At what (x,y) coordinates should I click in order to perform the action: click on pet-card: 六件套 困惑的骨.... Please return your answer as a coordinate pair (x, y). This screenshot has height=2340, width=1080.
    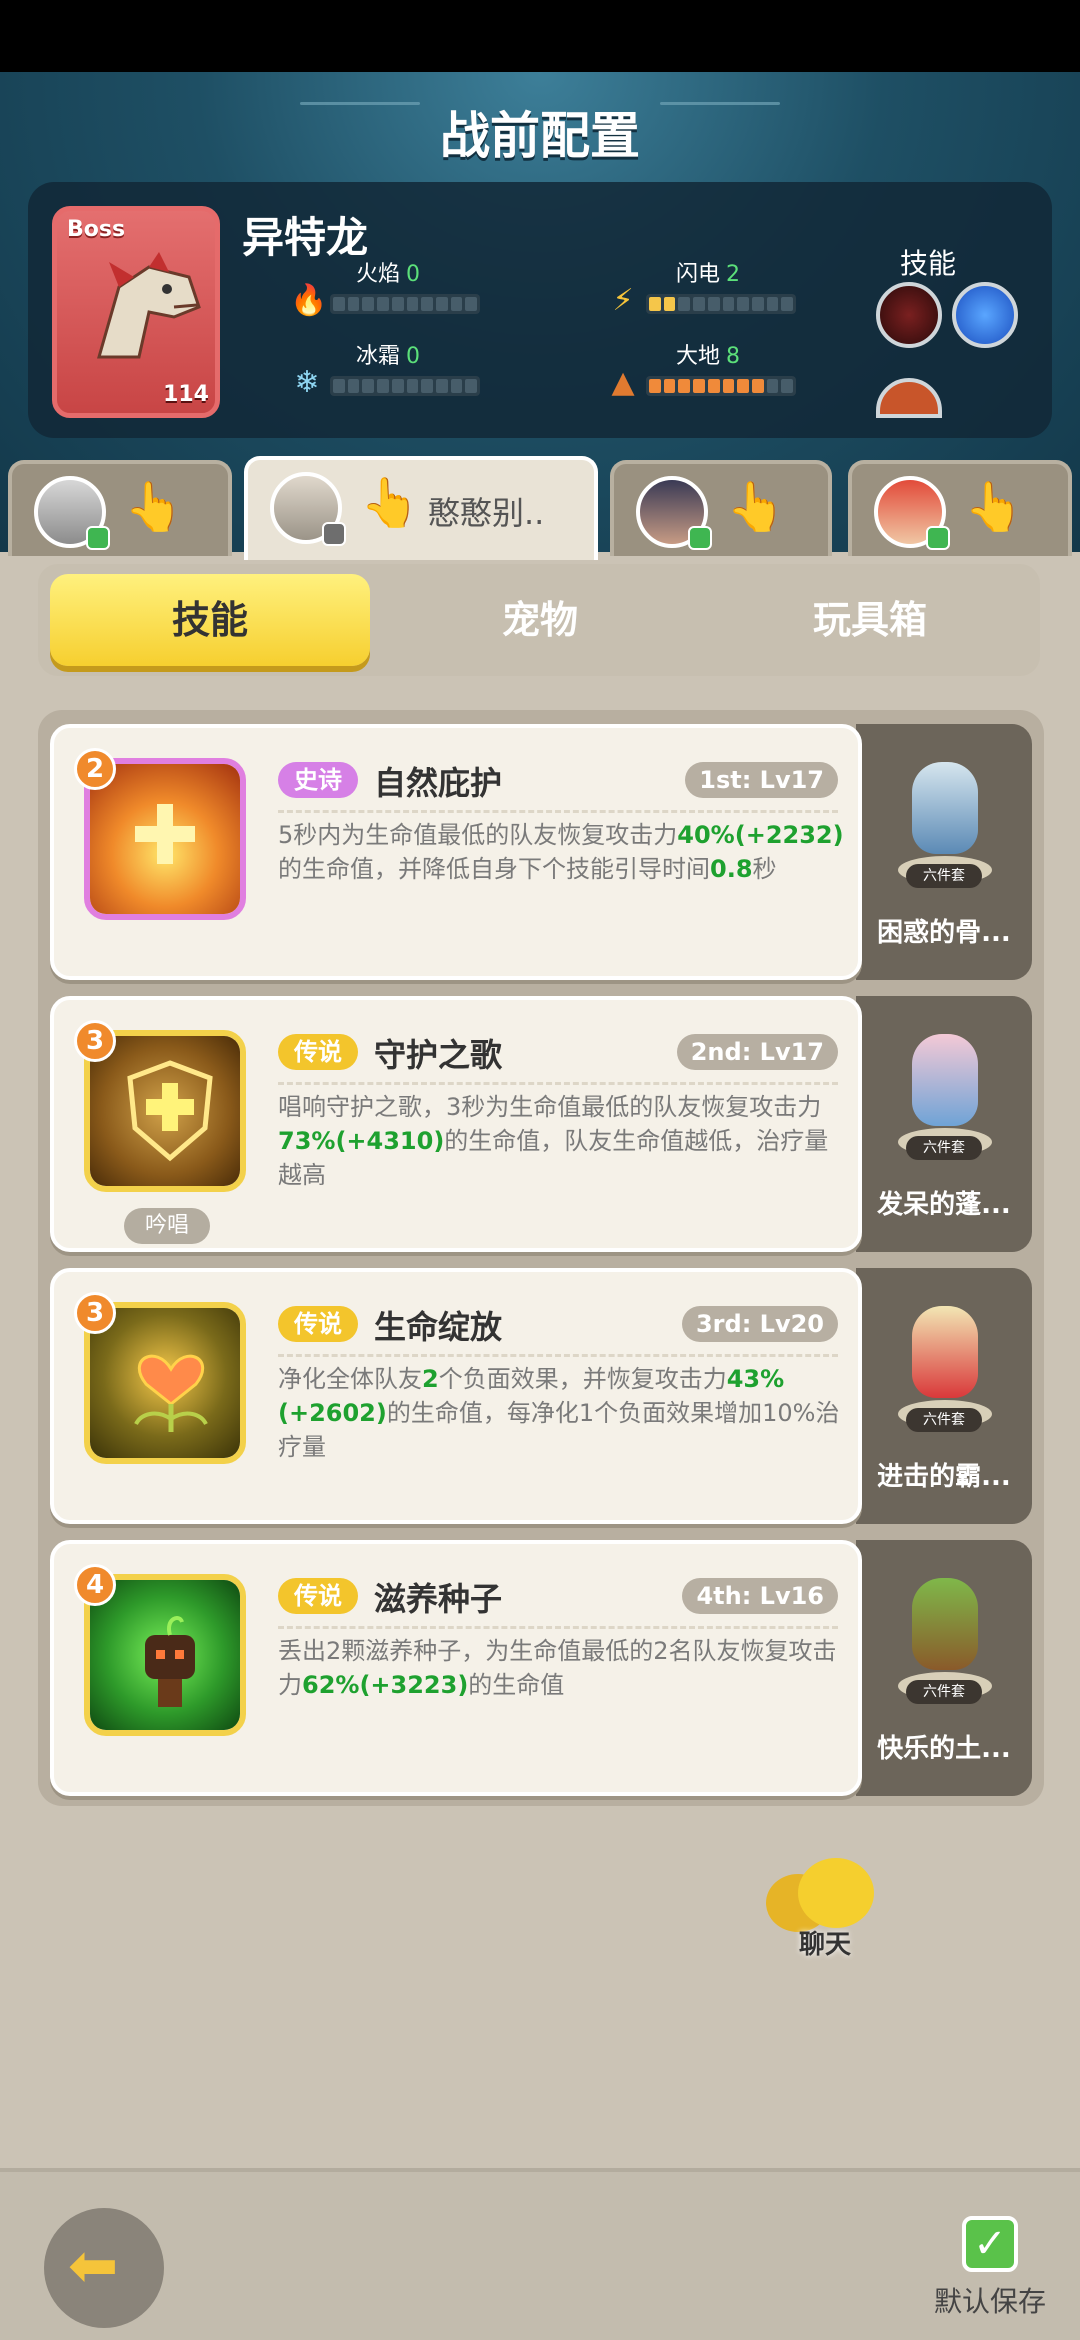
    Looking at the image, I should click on (944, 852).